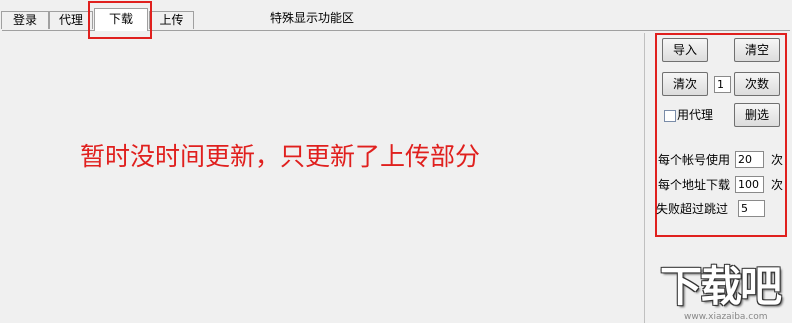 The width and height of the screenshot is (792, 323). I want to click on tab-proxy: 代理, so click(71, 20).